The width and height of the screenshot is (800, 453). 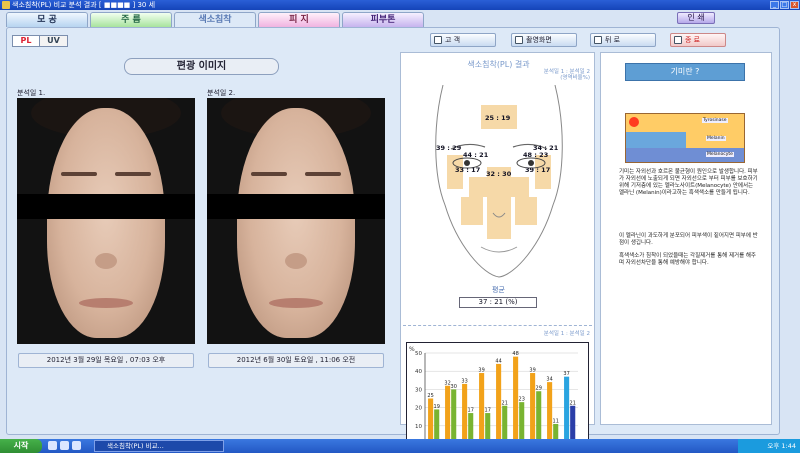 What do you see at coordinates (539, 389) in the screenshot?
I see `bar-value-label: 29` at bounding box center [539, 389].